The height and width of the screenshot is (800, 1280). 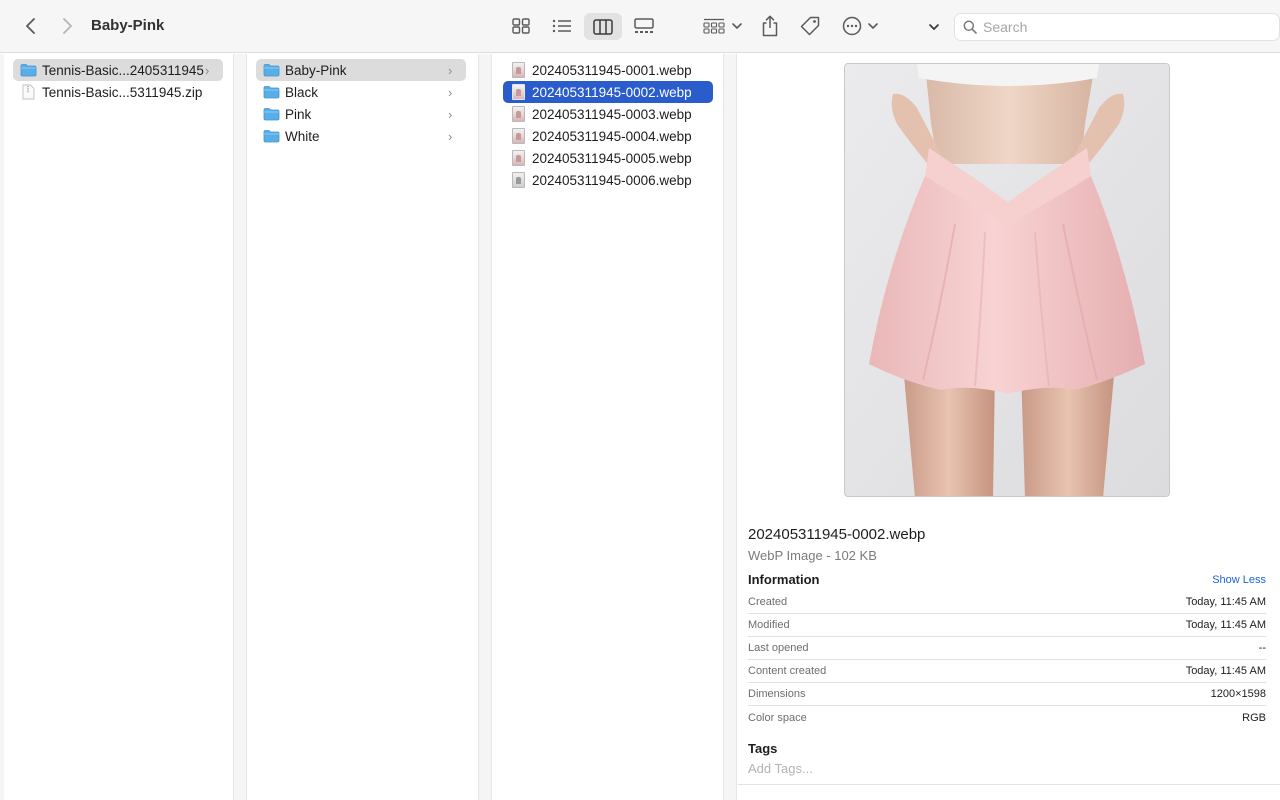 What do you see at coordinates (1007, 625) in the screenshot?
I see `info-row-modified: Modified Today, 11:45 AM` at bounding box center [1007, 625].